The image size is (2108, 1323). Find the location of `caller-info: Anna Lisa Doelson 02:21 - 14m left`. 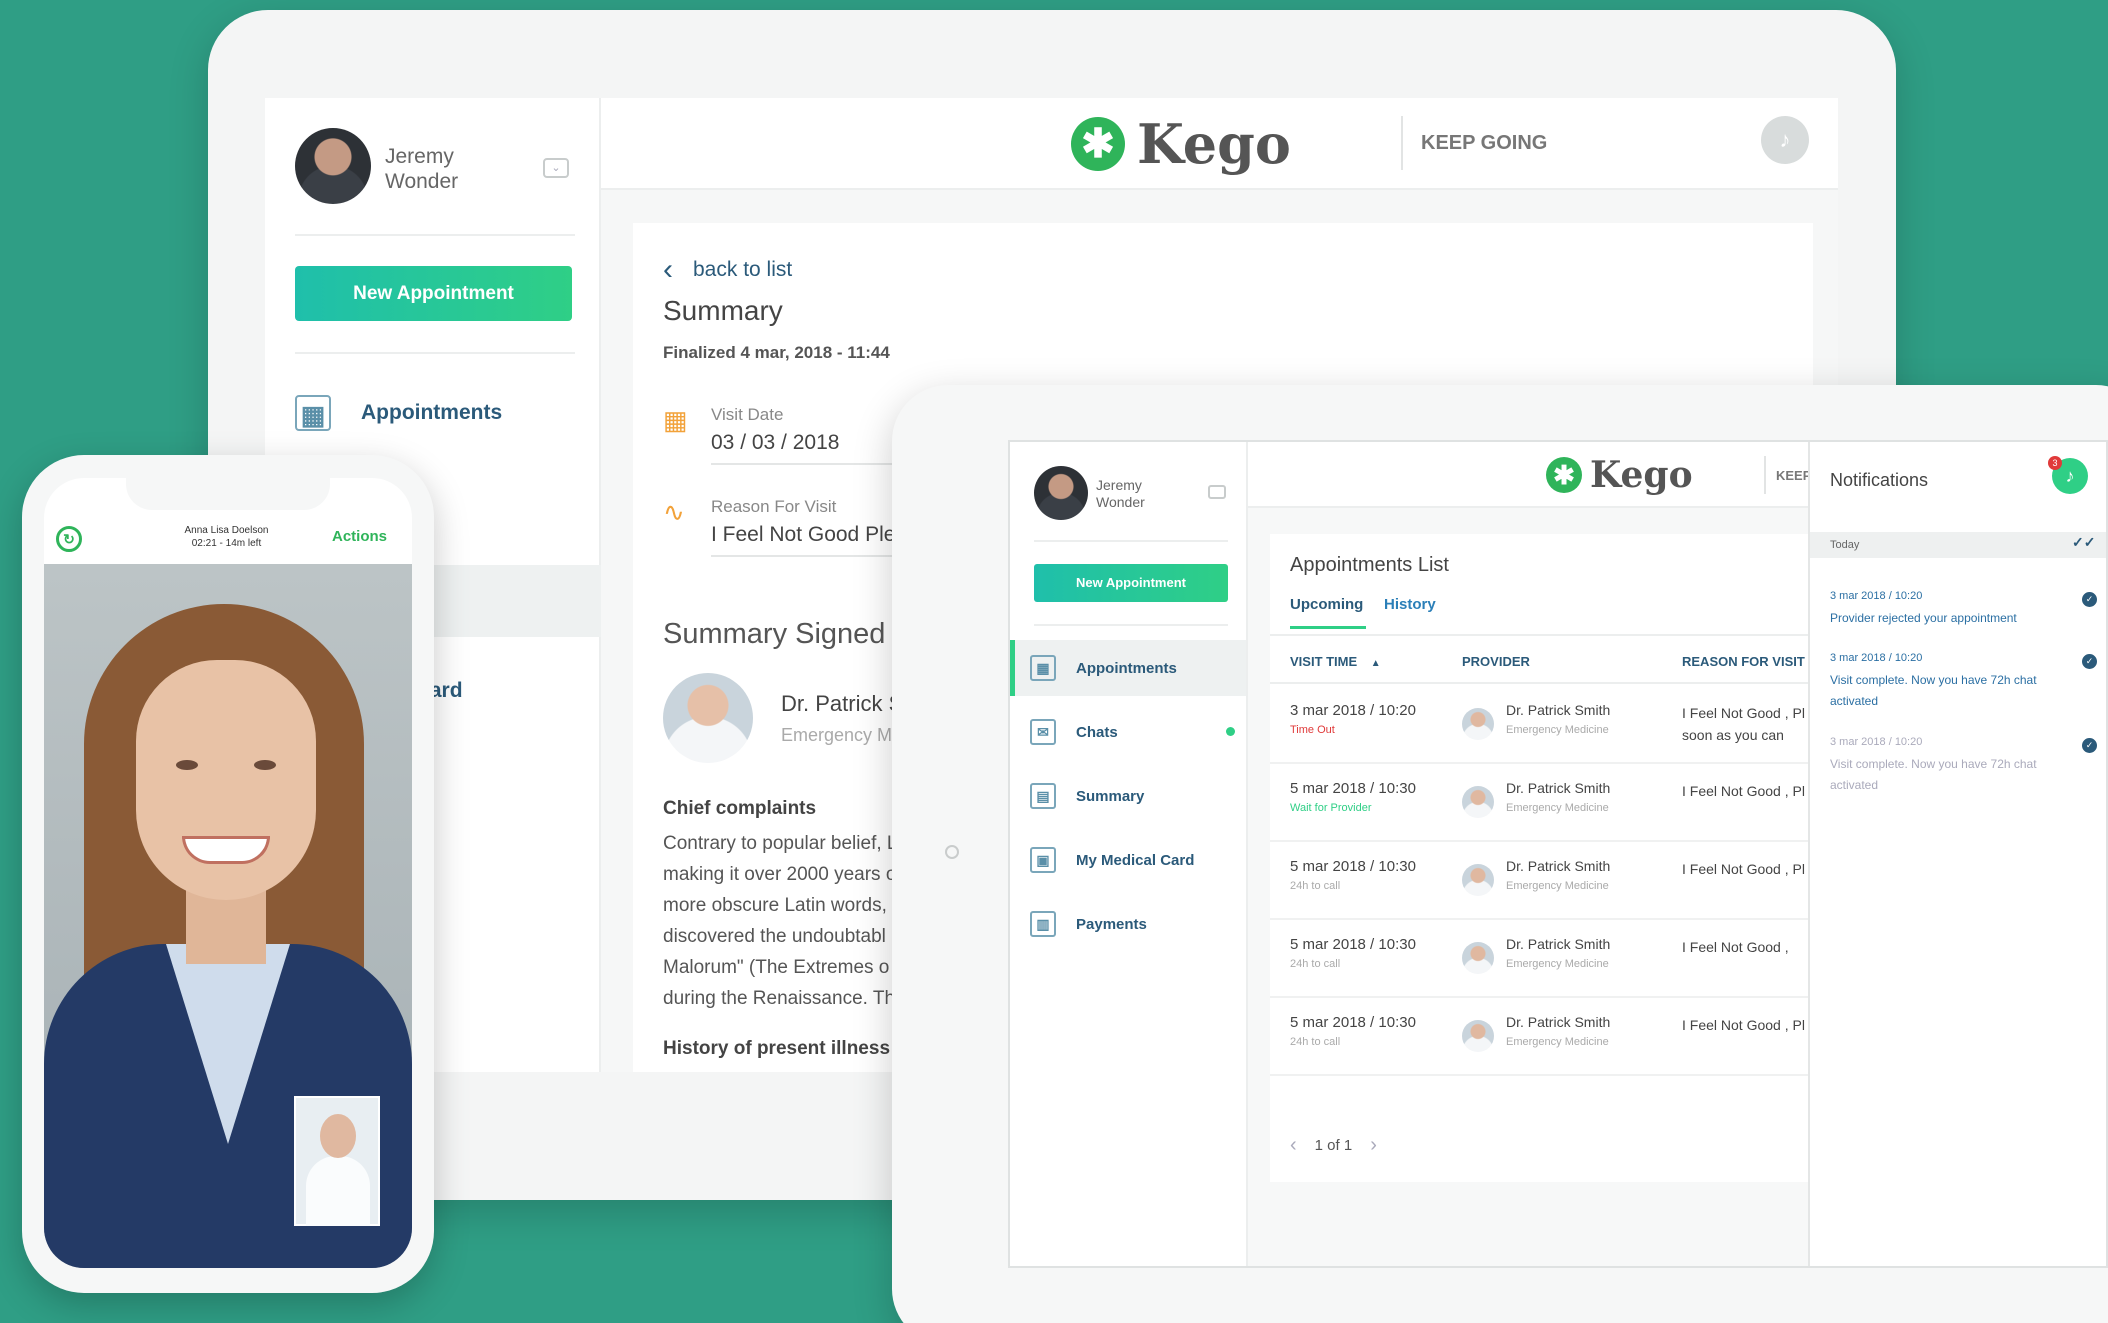

caller-info: Anna Lisa Doelson 02:21 - 14m left is located at coordinates (226, 537).